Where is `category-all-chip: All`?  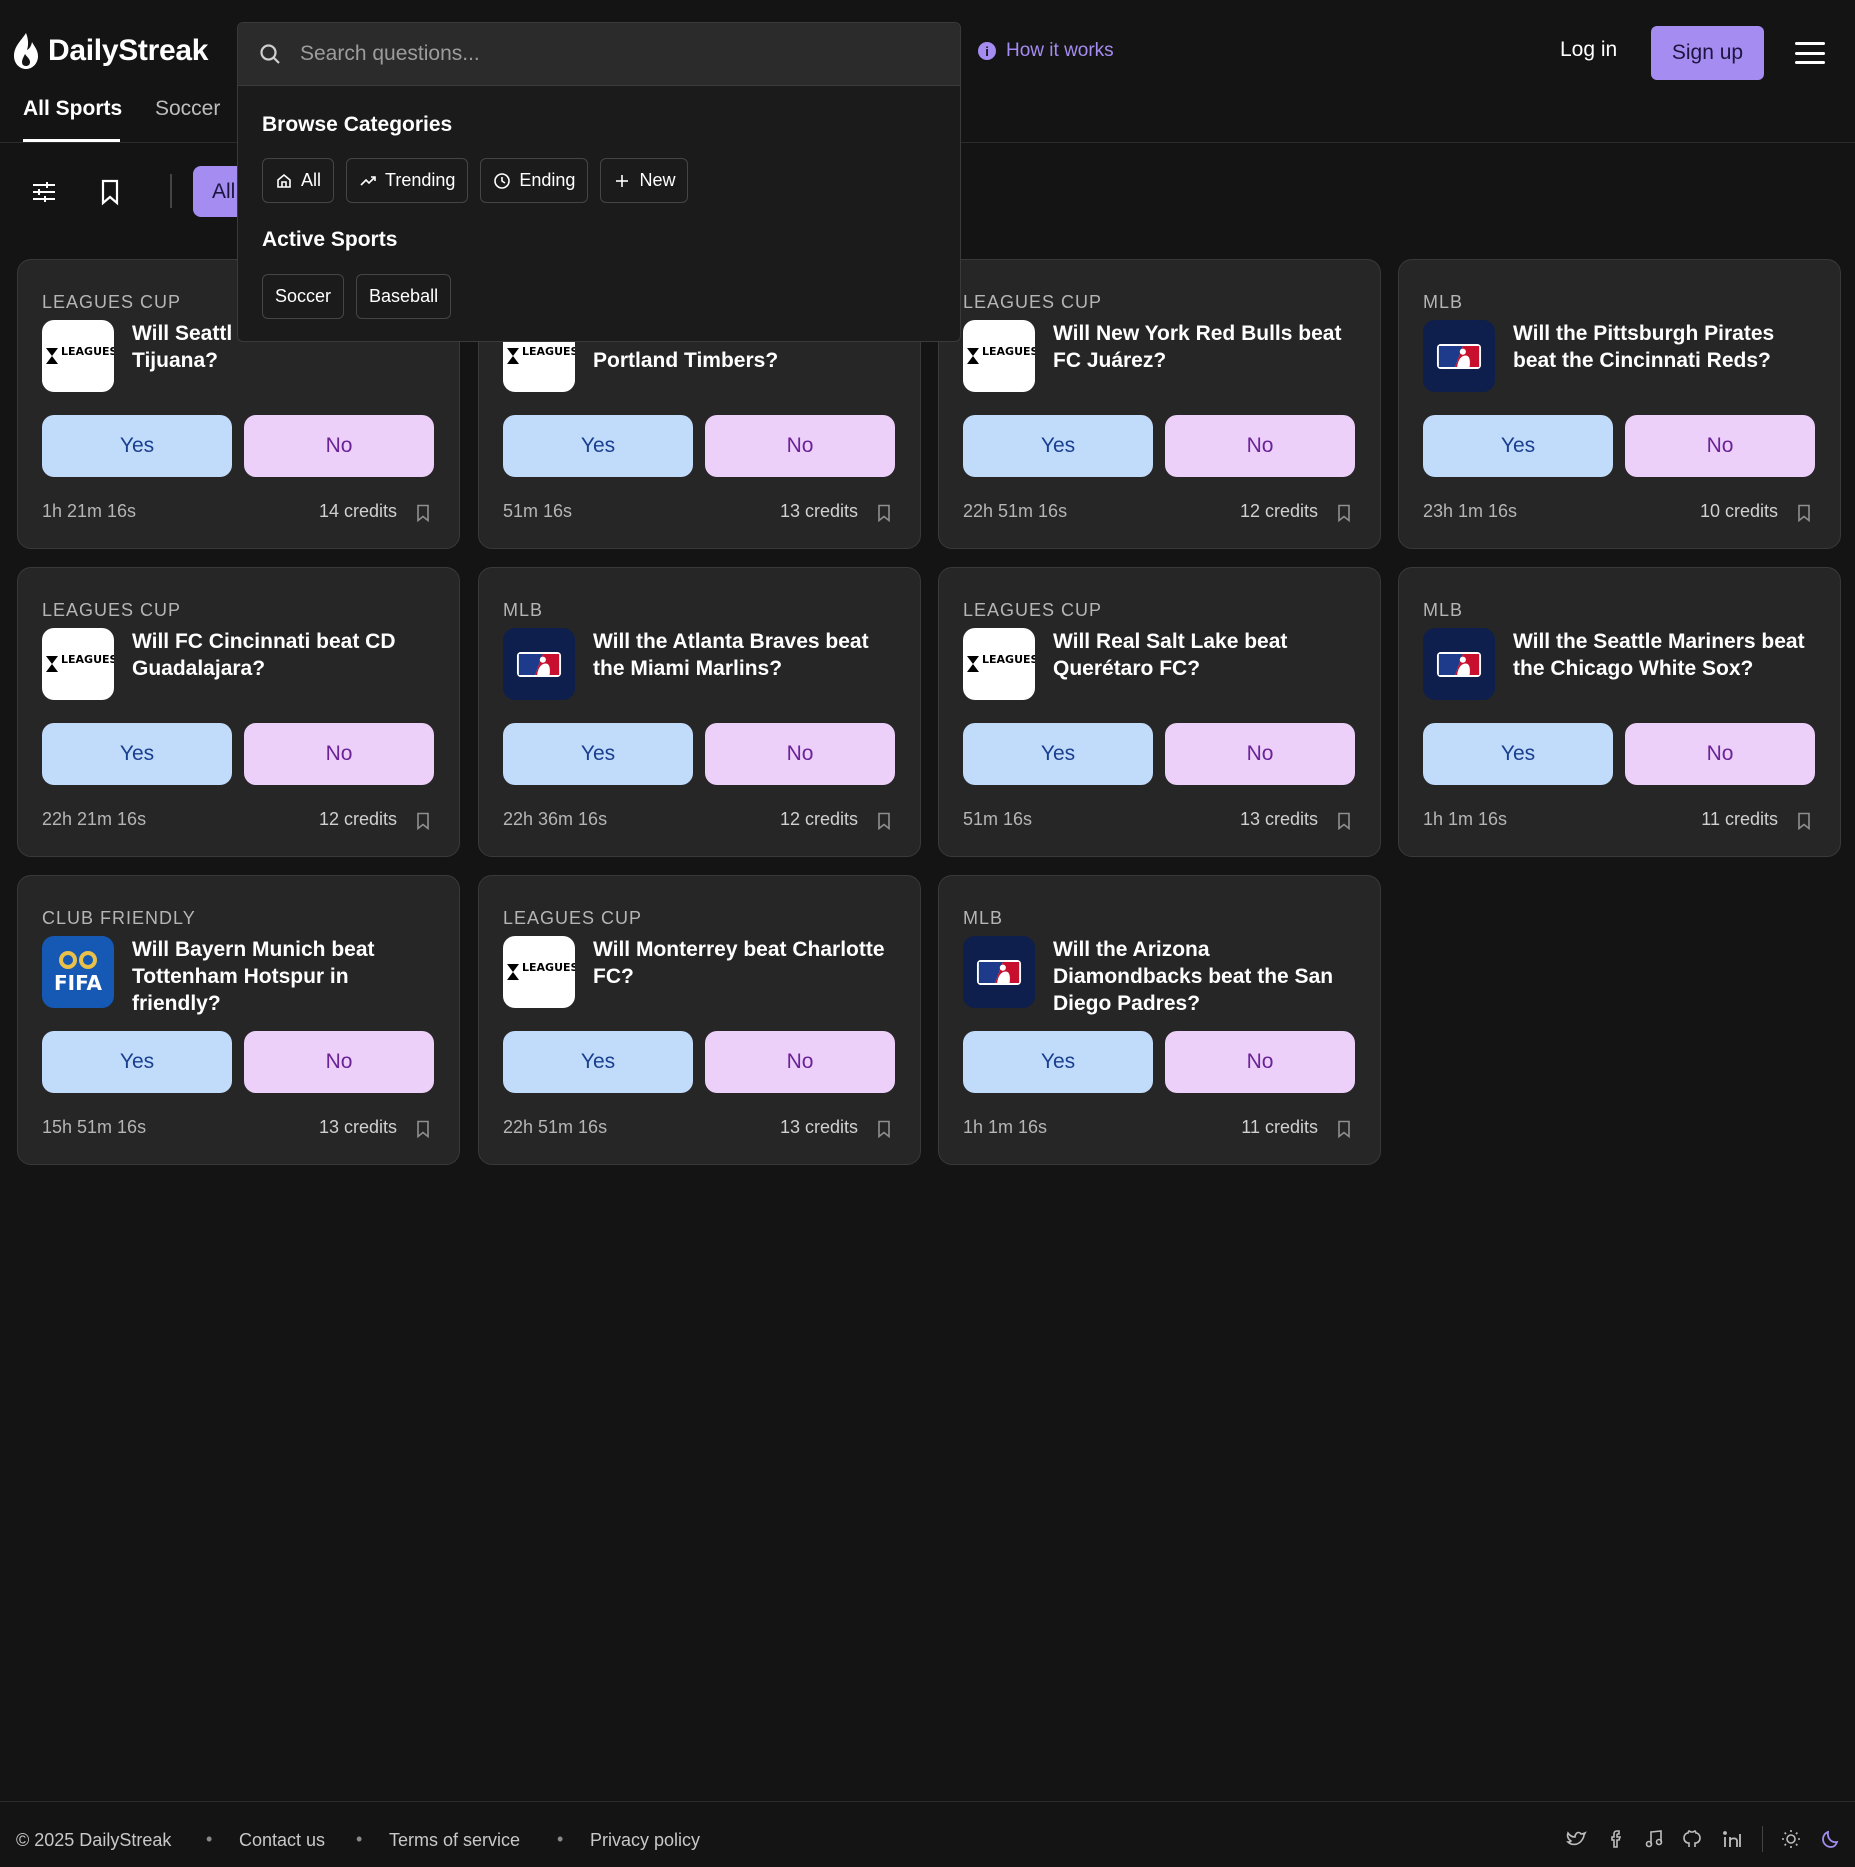 category-all-chip: All is located at coordinates (298, 180).